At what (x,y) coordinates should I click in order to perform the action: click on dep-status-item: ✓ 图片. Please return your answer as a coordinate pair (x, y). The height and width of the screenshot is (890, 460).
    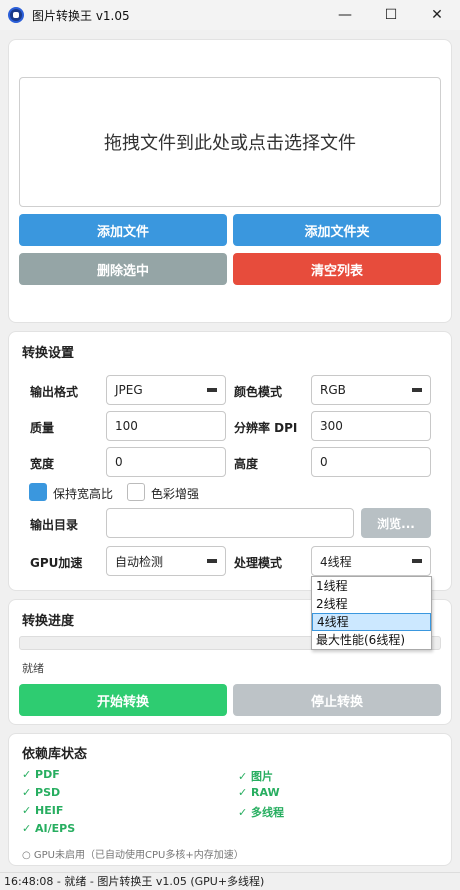
    Looking at the image, I should click on (256, 776).